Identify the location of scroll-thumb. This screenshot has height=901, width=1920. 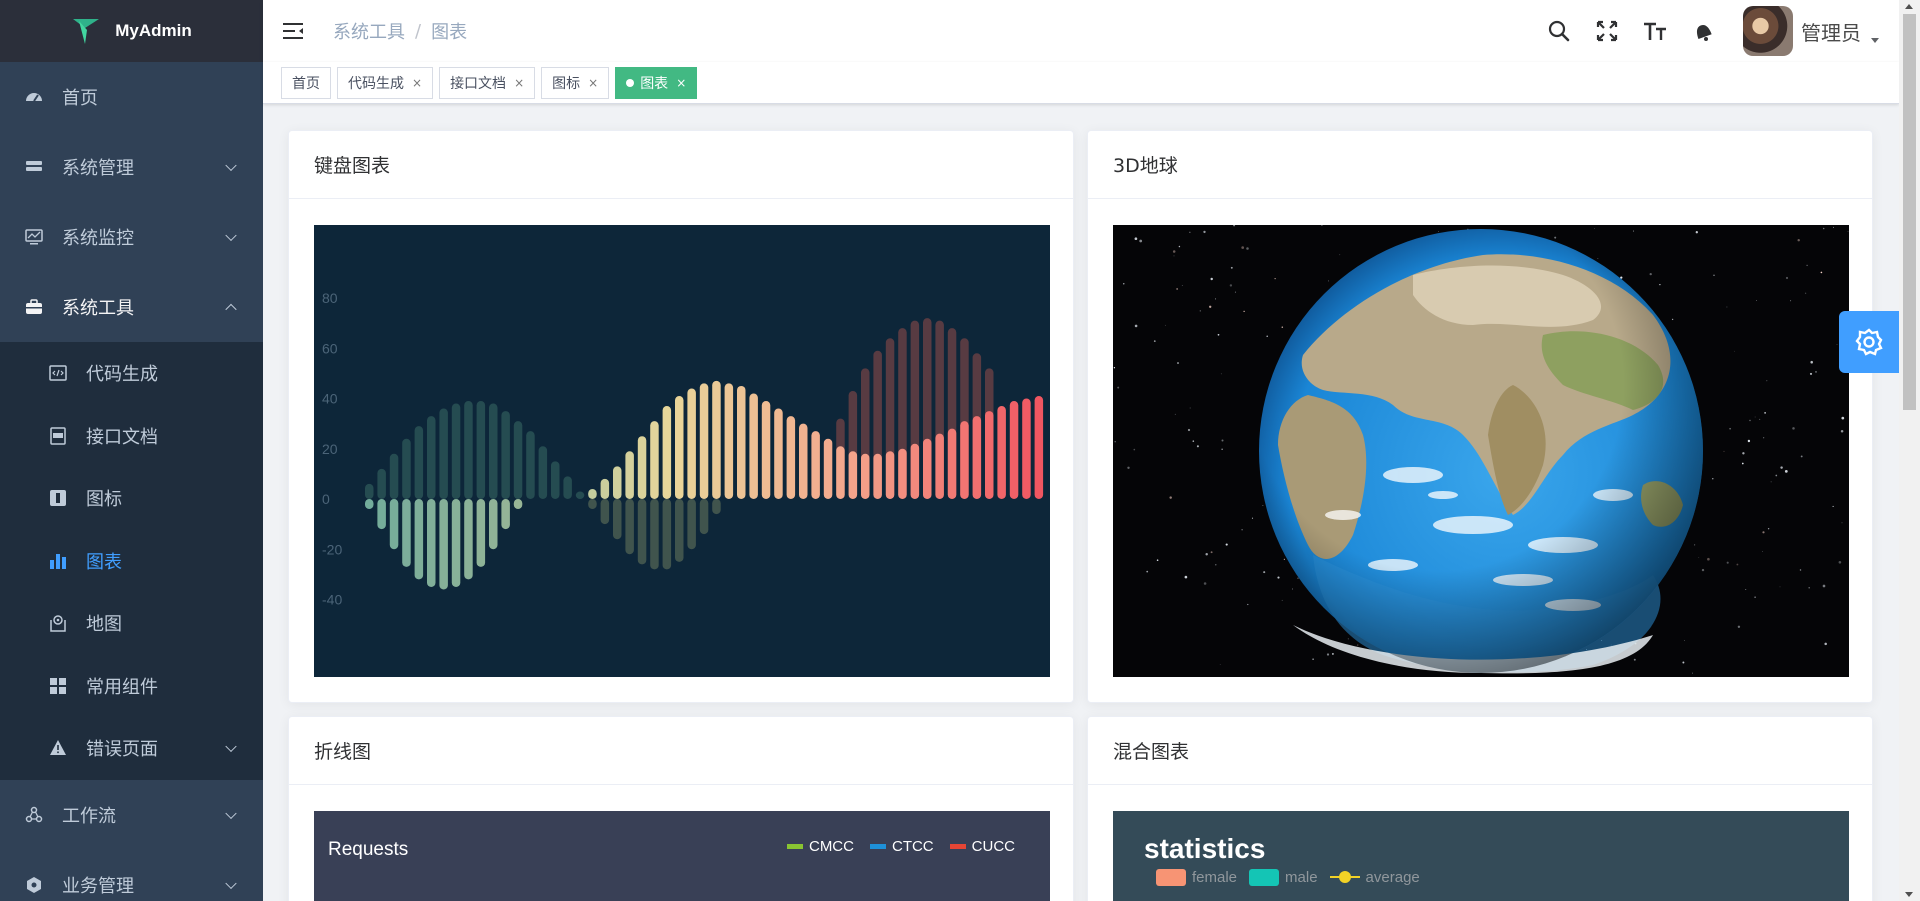
(1909, 212).